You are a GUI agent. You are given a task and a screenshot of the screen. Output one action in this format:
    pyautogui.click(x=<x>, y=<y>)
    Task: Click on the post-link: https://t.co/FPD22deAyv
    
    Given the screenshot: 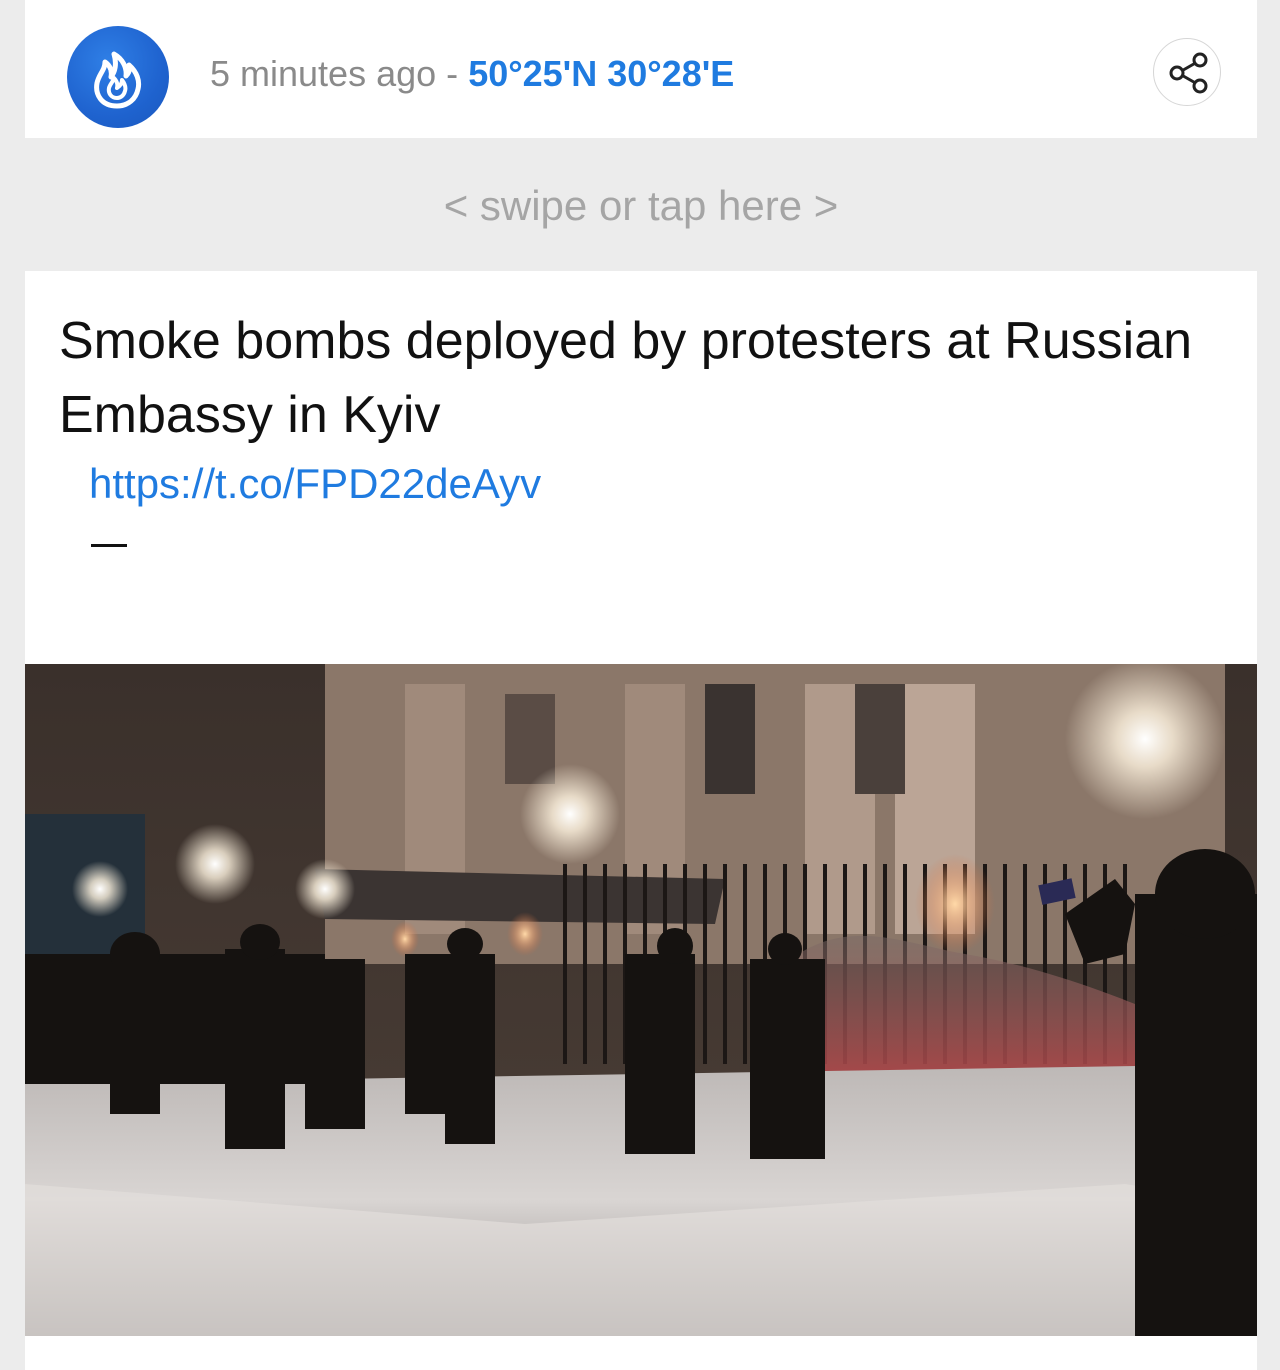 What is the action you would take?
    pyautogui.click(x=315, y=484)
    